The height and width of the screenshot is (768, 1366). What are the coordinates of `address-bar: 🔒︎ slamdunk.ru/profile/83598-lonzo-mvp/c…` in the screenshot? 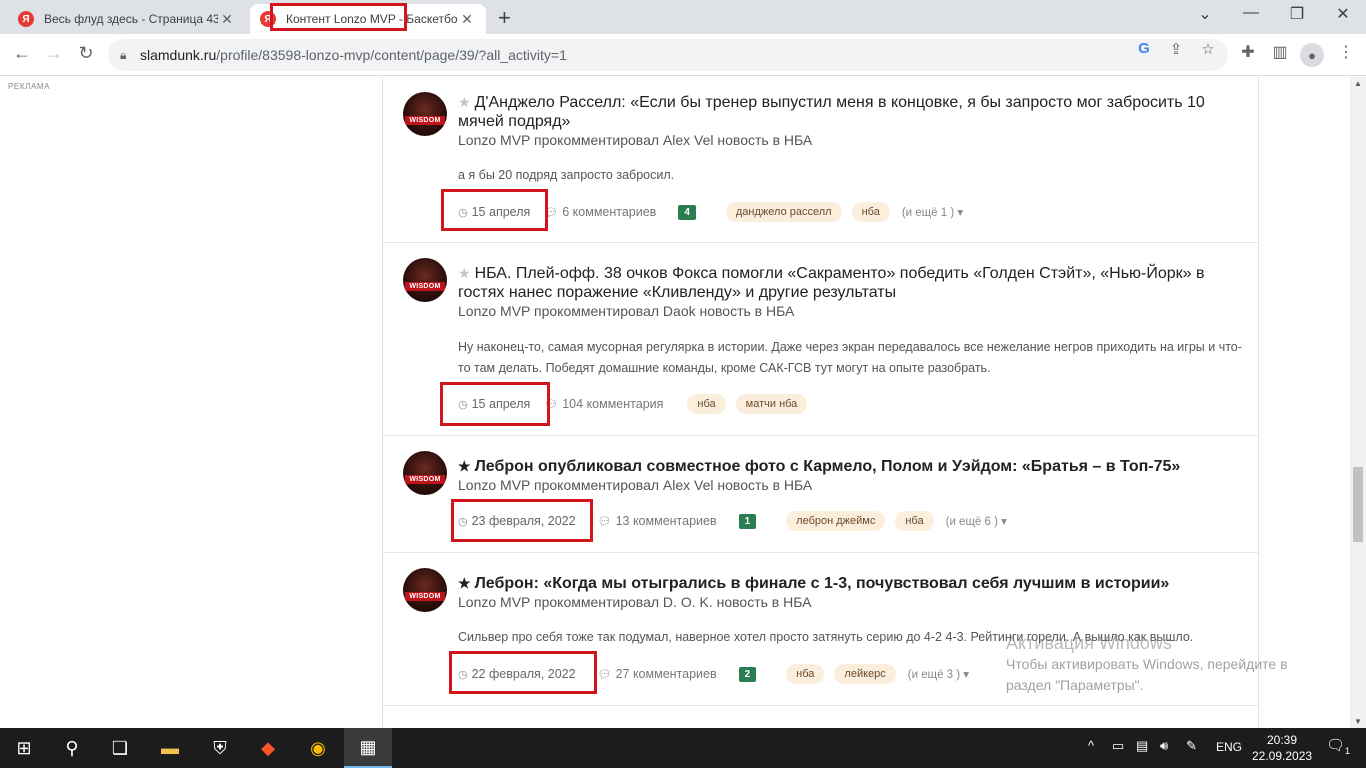 It's located at (668, 55).